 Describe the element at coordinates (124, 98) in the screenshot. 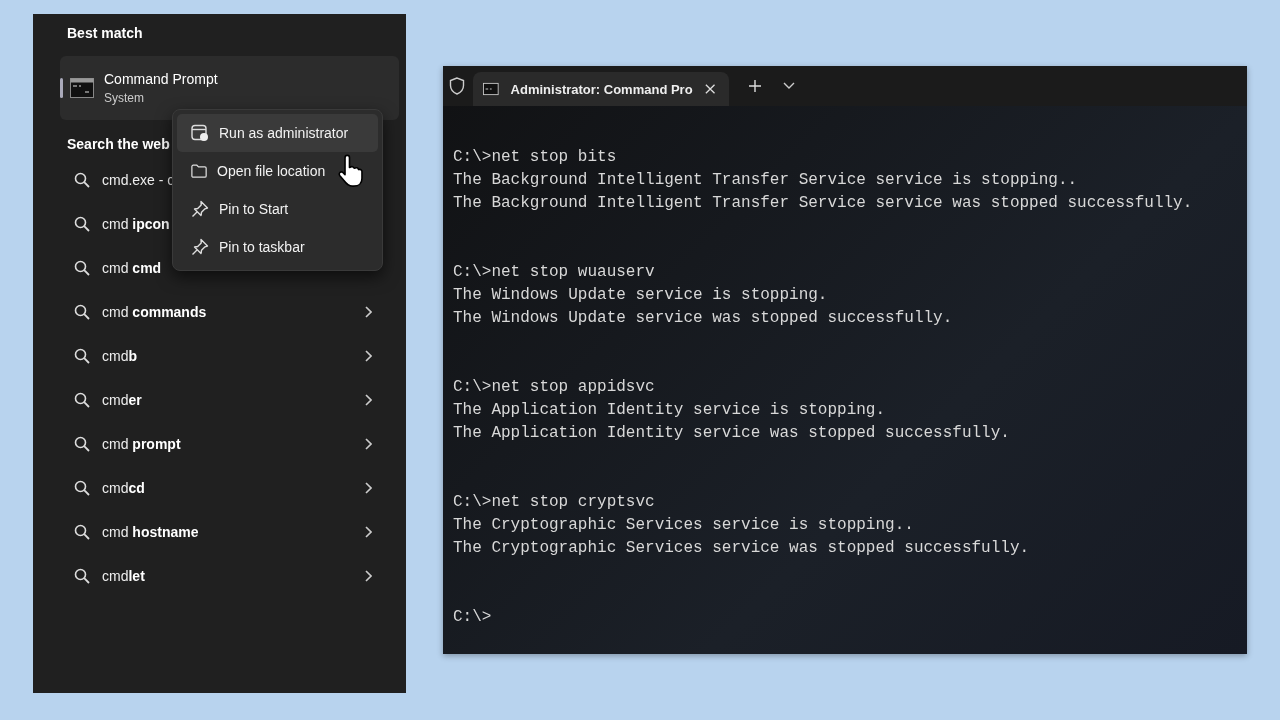

I see `app-category: System` at that location.